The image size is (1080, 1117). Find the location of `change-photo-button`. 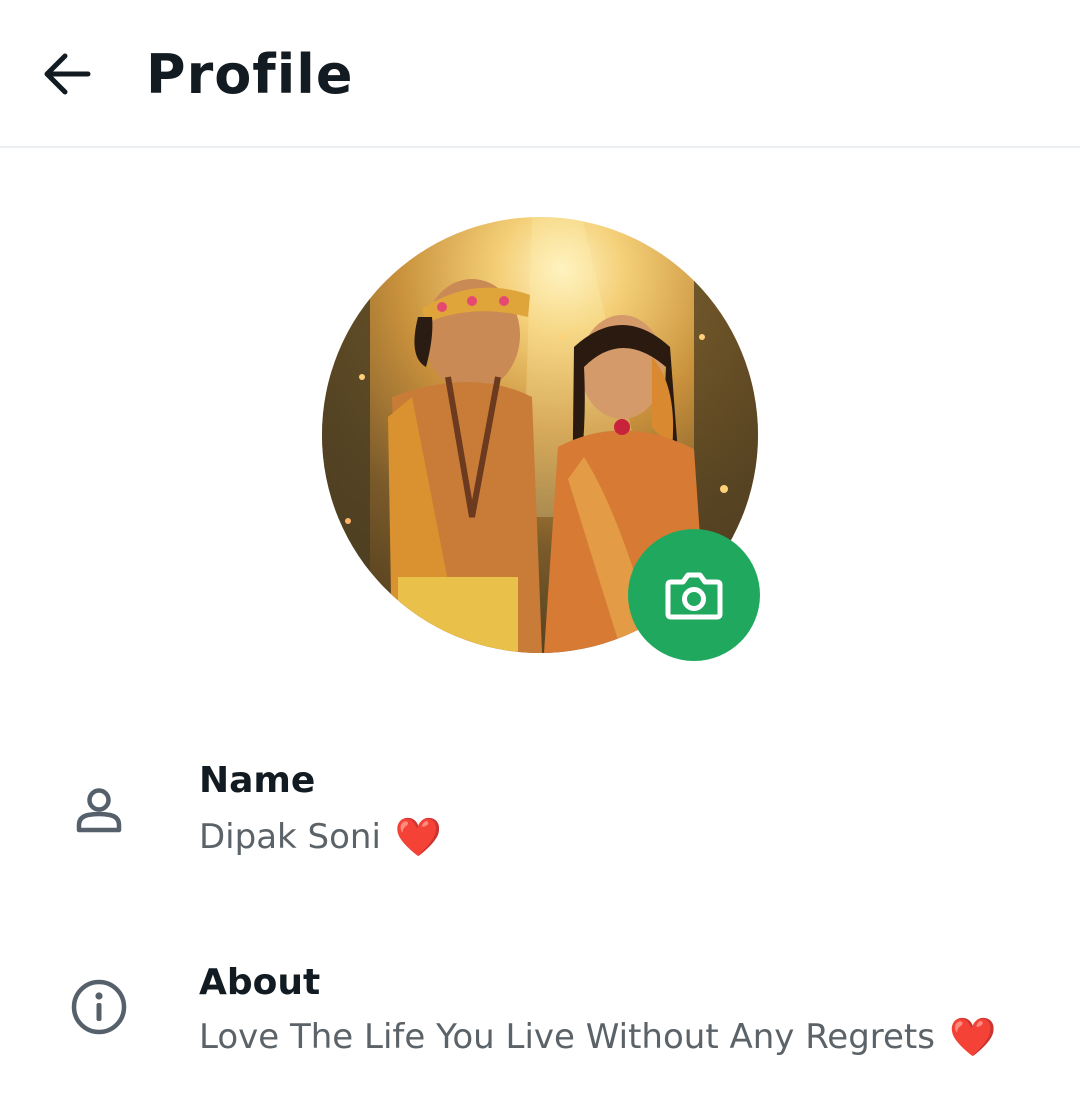

change-photo-button is located at coordinates (694, 595).